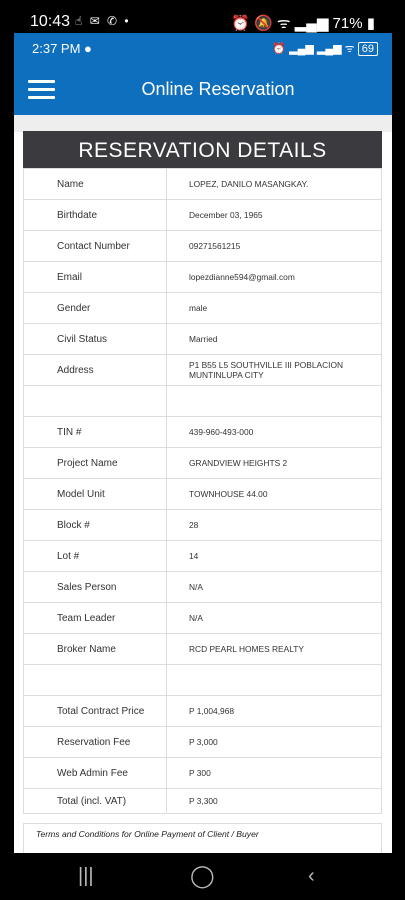  I want to click on table-row: Total Contract Price P 1,004,968, so click(202, 711).